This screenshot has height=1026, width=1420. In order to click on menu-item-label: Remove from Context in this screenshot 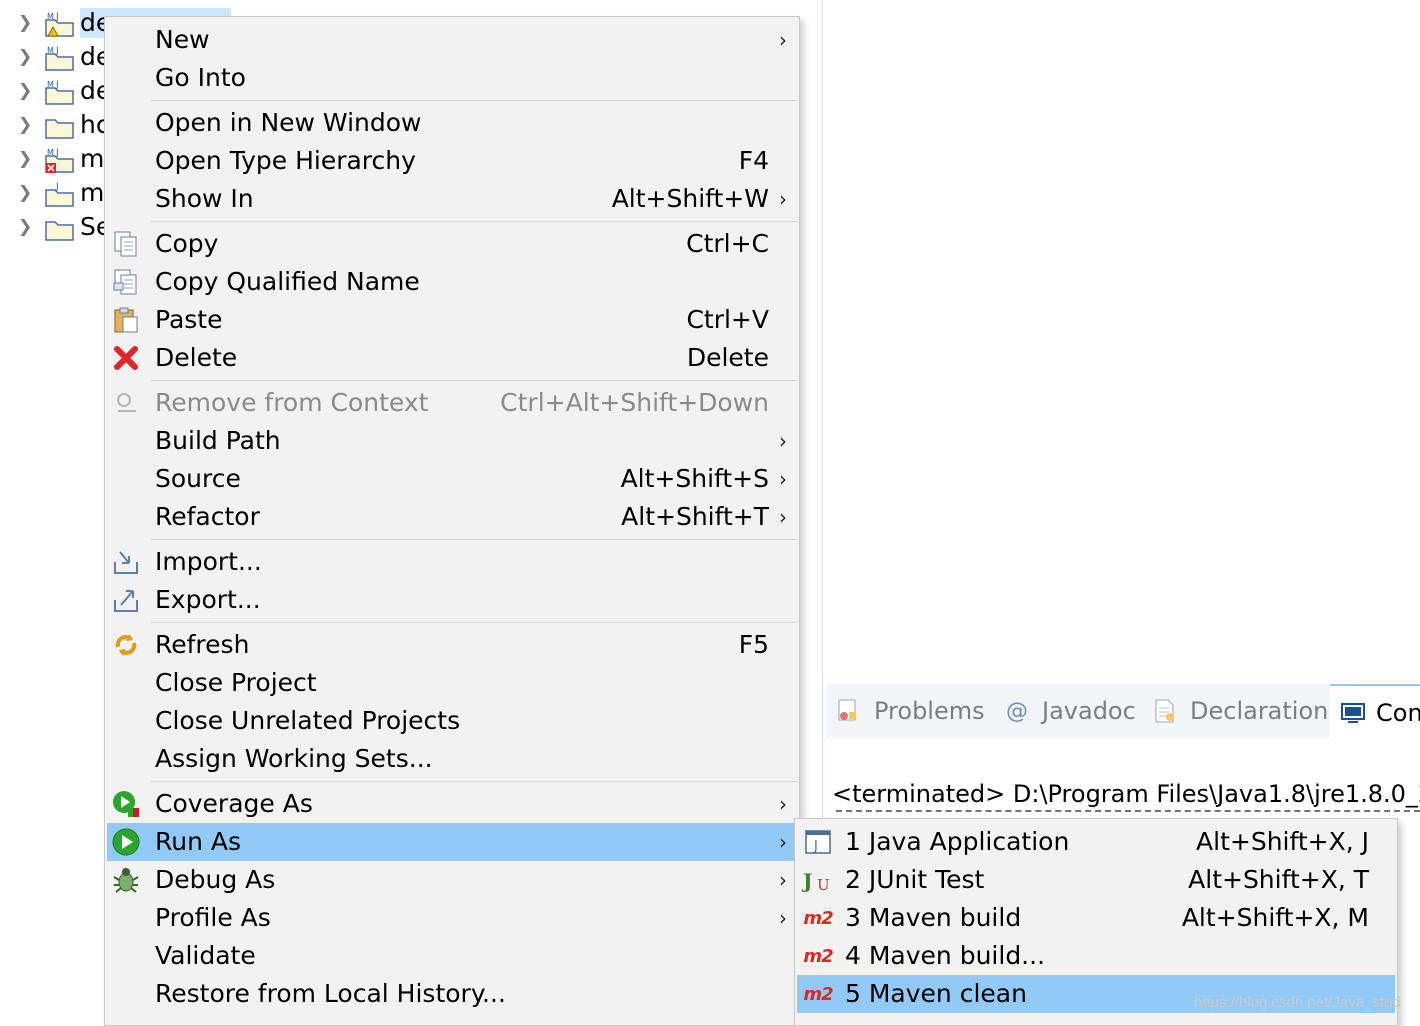, I will do `click(292, 402)`.